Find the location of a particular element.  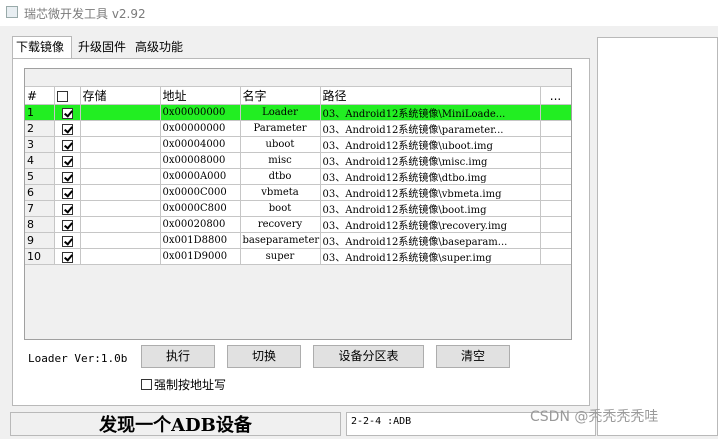

col-path: 路径 is located at coordinates (430, 96).